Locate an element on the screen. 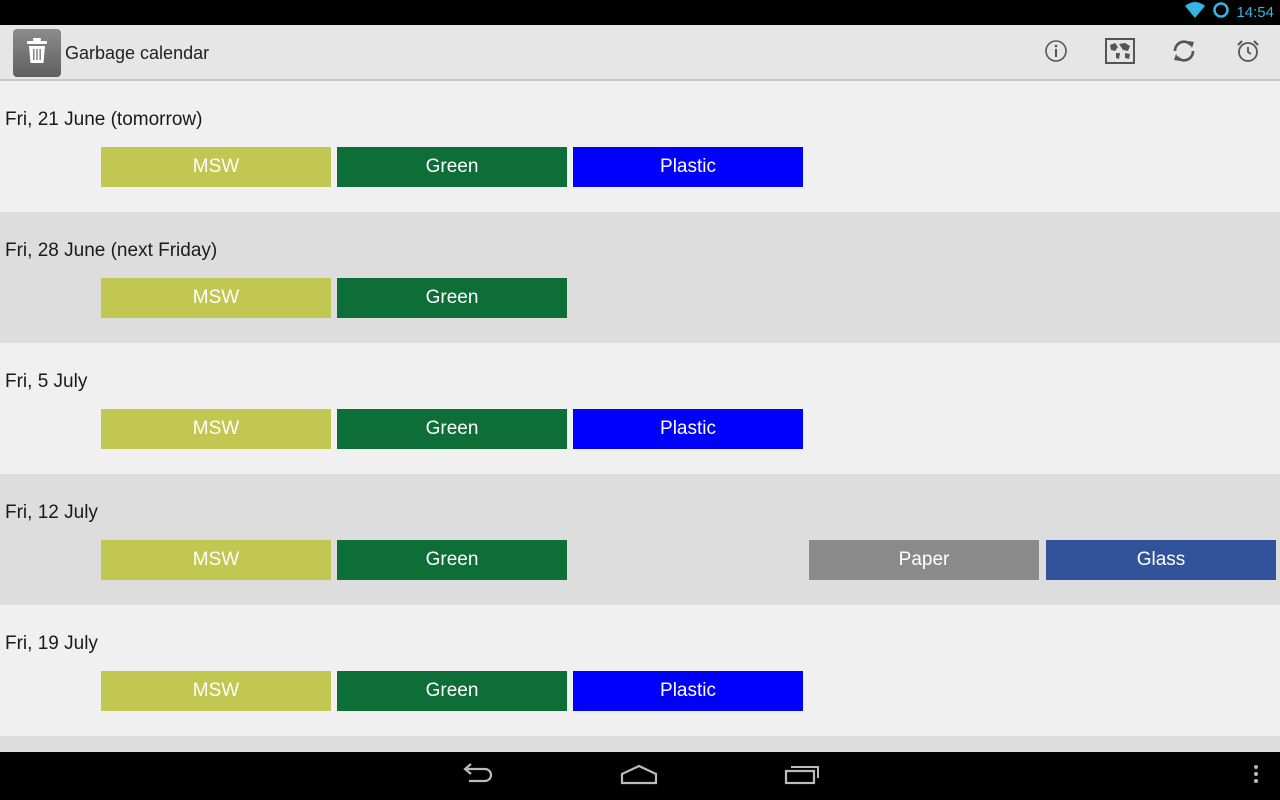 This screenshot has width=1280, height=800. navigation-bar is located at coordinates (640, 776).